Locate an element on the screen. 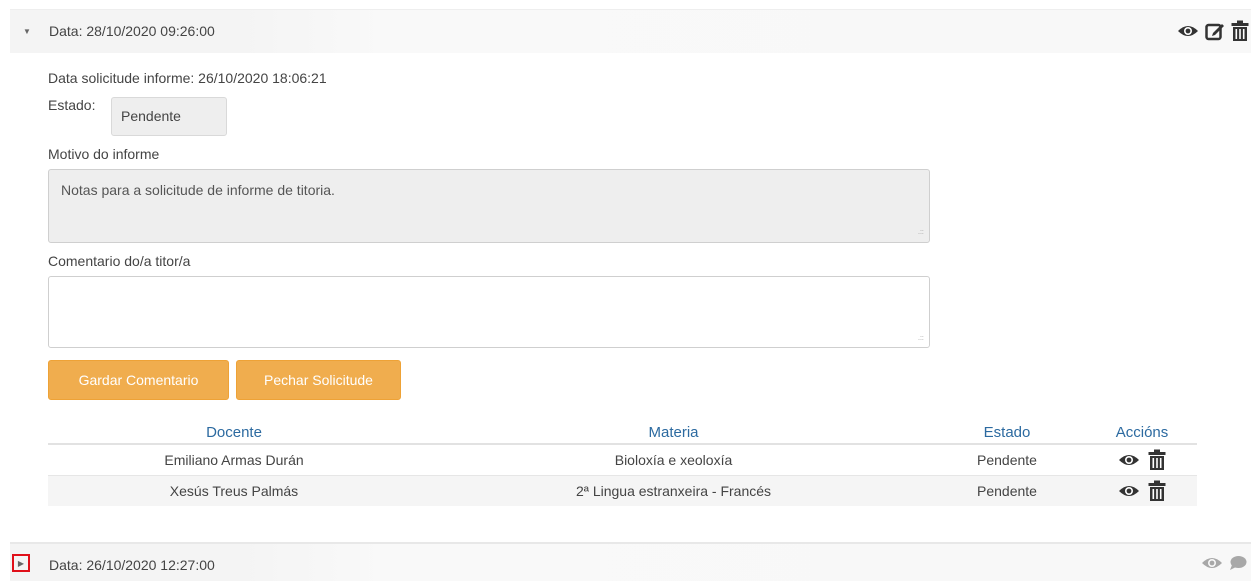 The image size is (1251, 581). col-accions: Accións is located at coordinates (1142, 433).